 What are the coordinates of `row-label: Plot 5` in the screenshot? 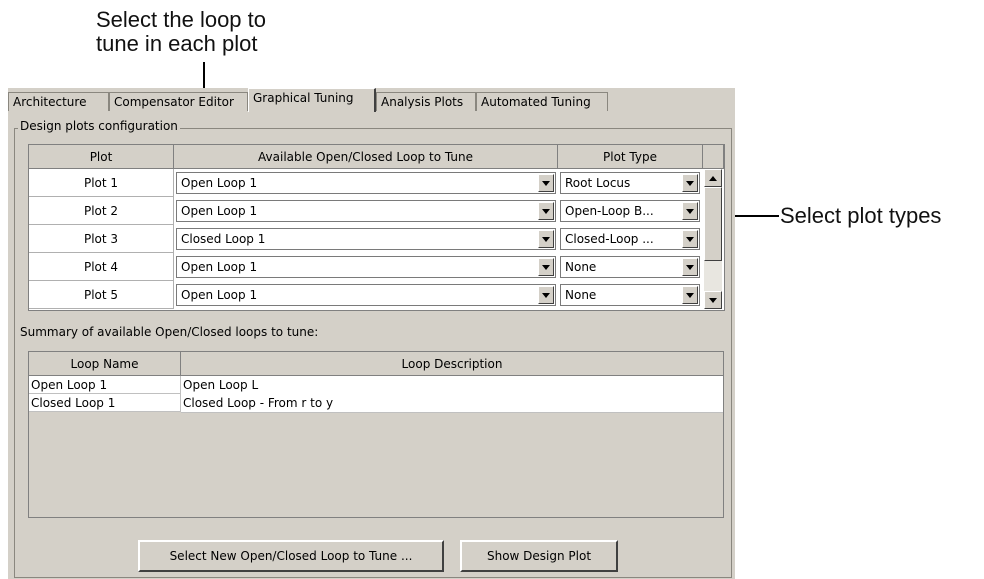 It's located at (101, 295).